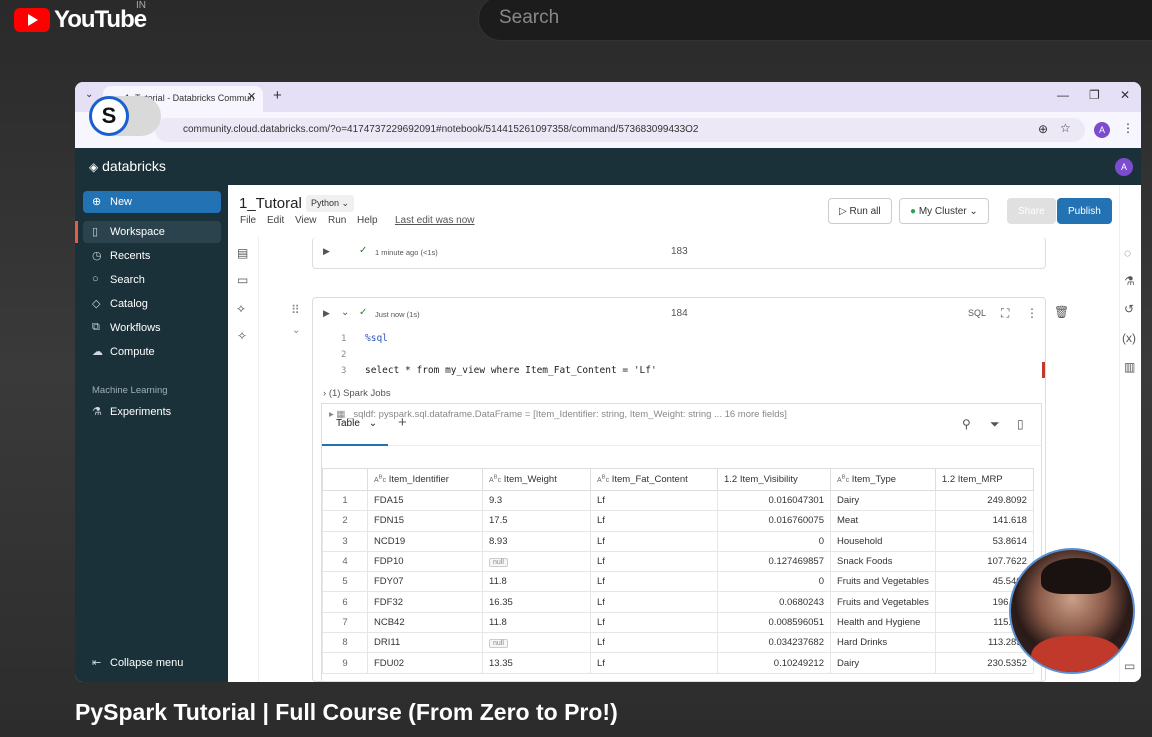  Describe the element at coordinates (1061, 312) in the screenshot. I see `delete-cell-icon: 🗑` at that location.